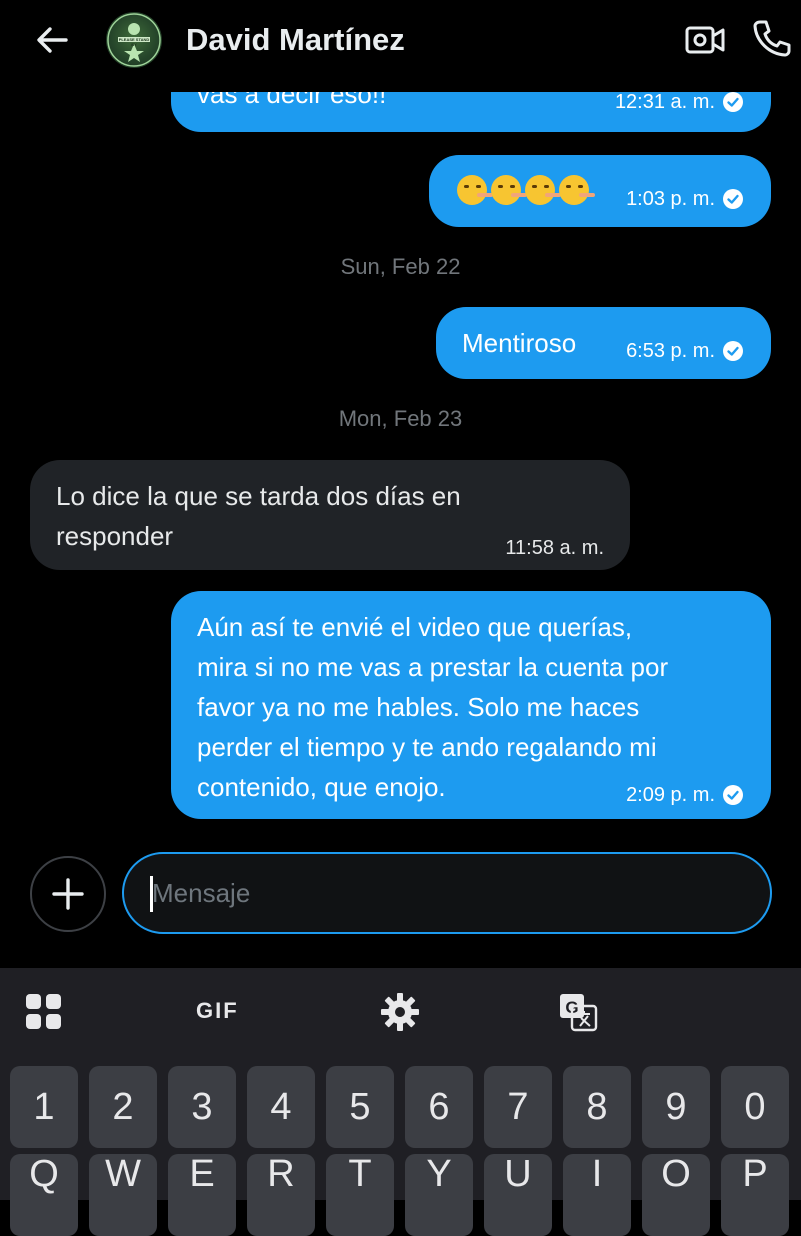 The width and height of the screenshot is (801, 1236). Describe the element at coordinates (151, 894) in the screenshot. I see `text-cursor` at that location.